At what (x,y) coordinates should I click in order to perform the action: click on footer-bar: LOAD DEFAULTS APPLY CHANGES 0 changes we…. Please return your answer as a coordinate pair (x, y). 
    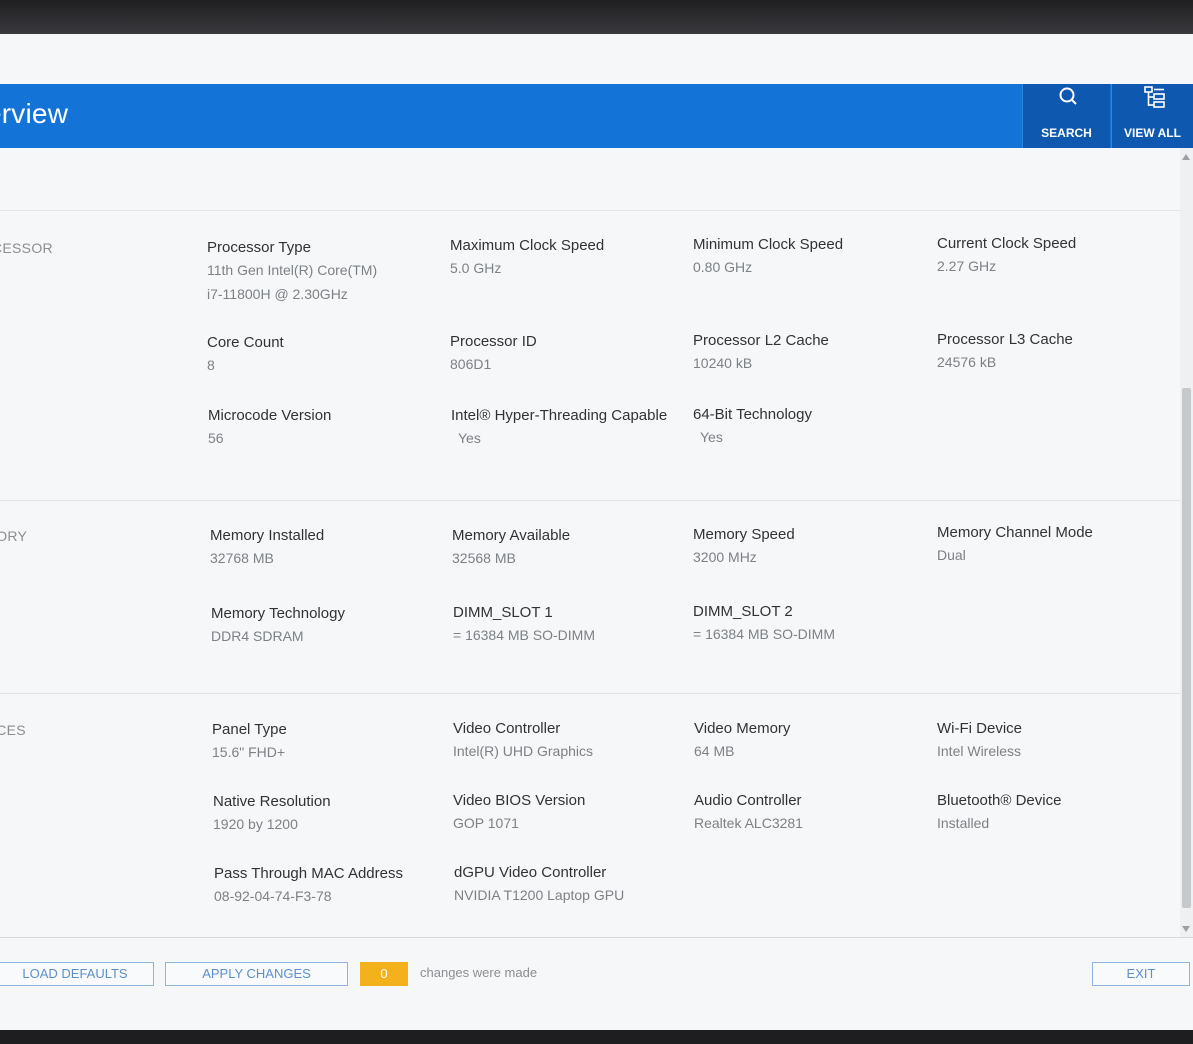
    Looking at the image, I should click on (596, 983).